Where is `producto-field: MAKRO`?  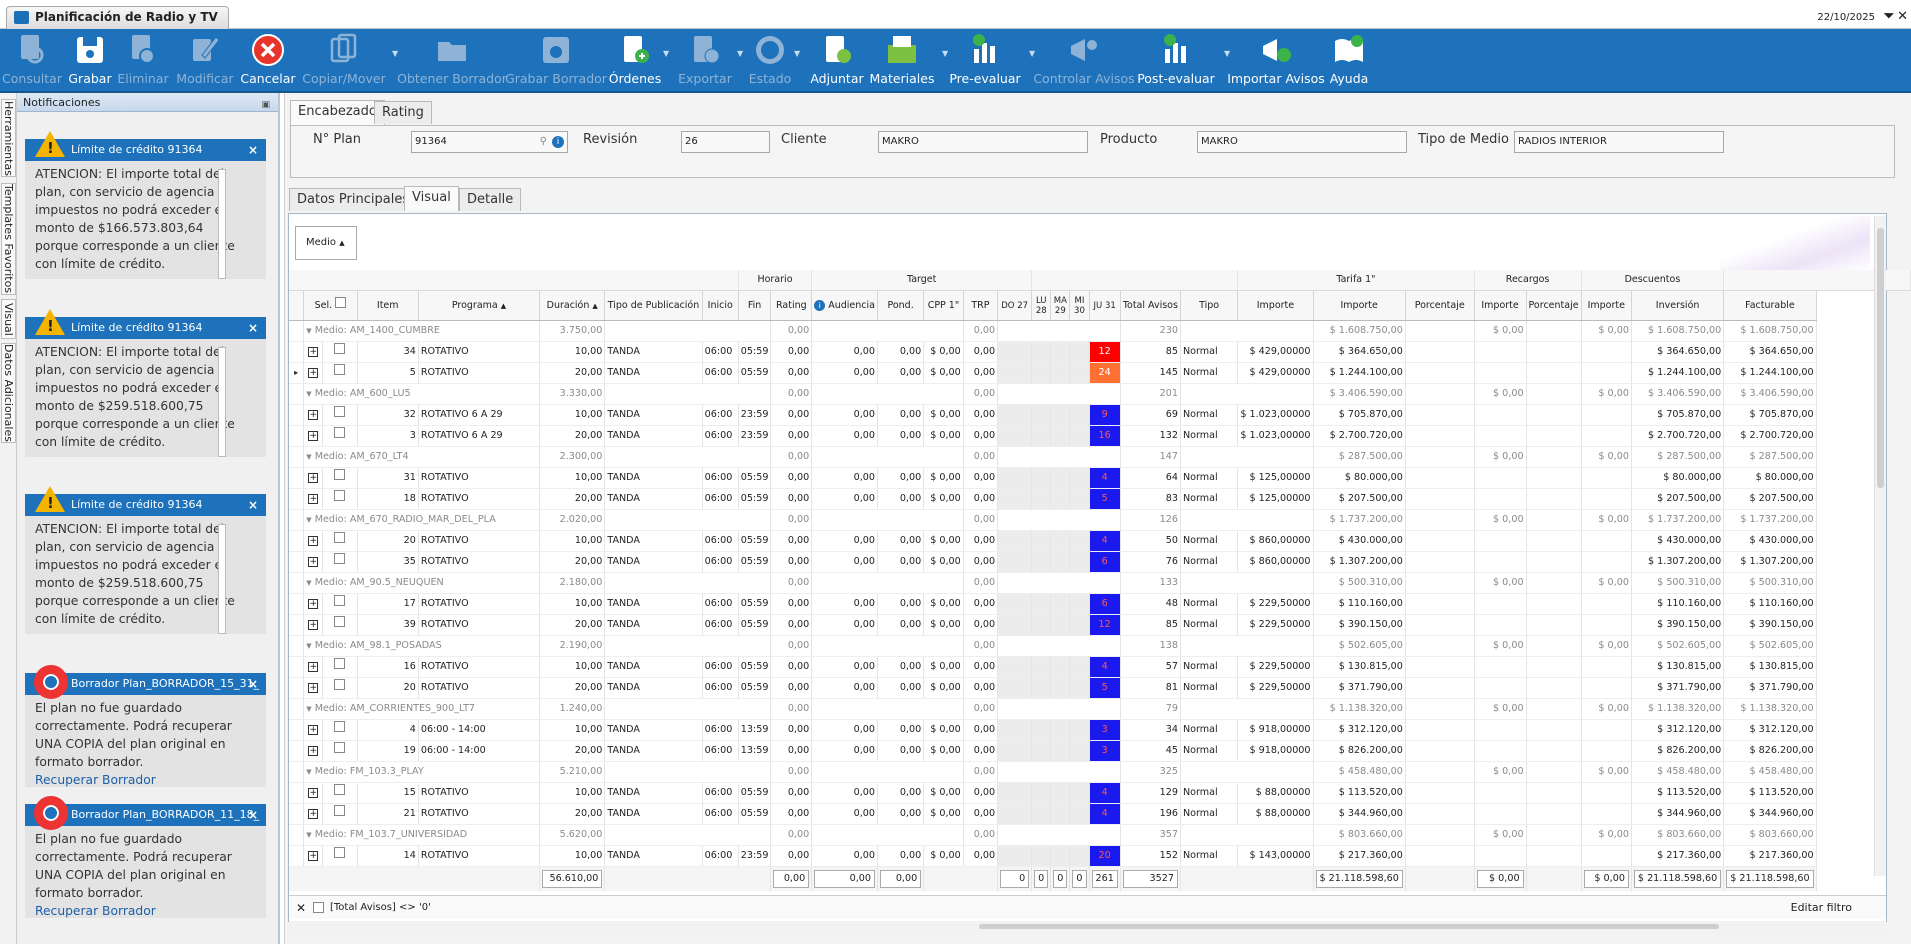
producto-field: MAKRO is located at coordinates (1302, 142).